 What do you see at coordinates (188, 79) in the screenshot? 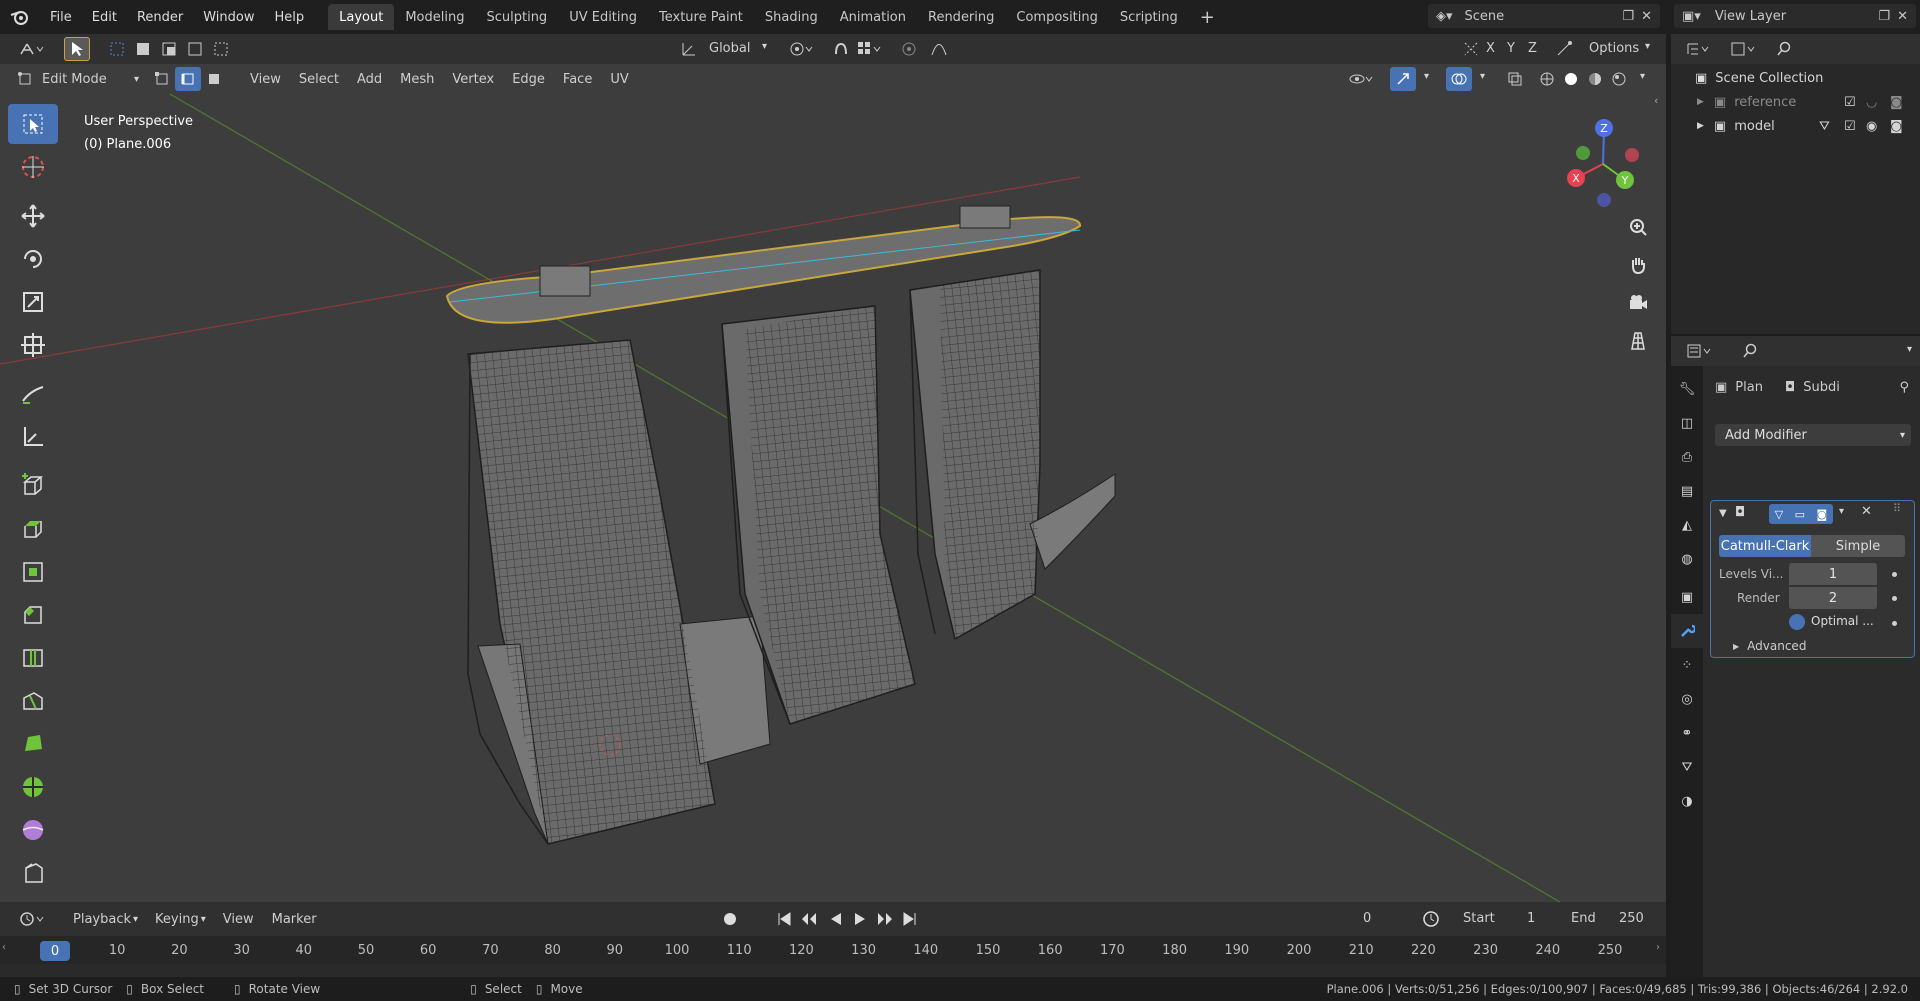
I see `edge-select-icon` at bounding box center [188, 79].